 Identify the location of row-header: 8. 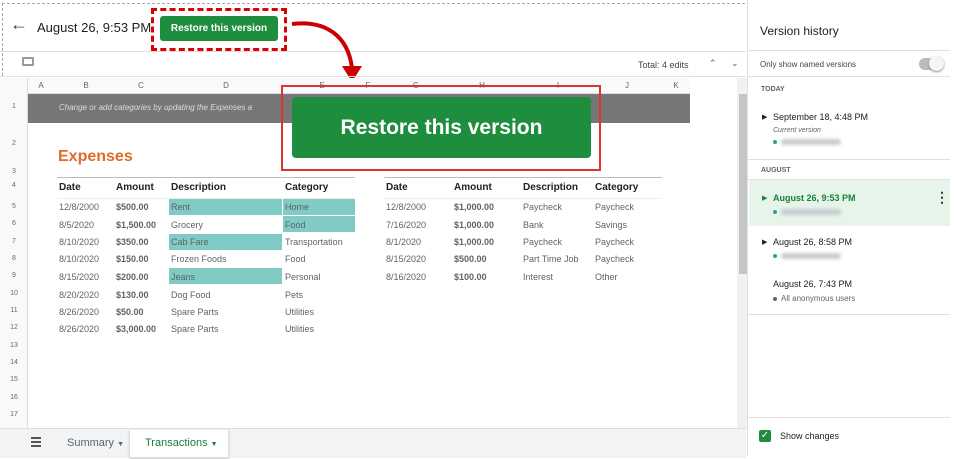
(14, 258).